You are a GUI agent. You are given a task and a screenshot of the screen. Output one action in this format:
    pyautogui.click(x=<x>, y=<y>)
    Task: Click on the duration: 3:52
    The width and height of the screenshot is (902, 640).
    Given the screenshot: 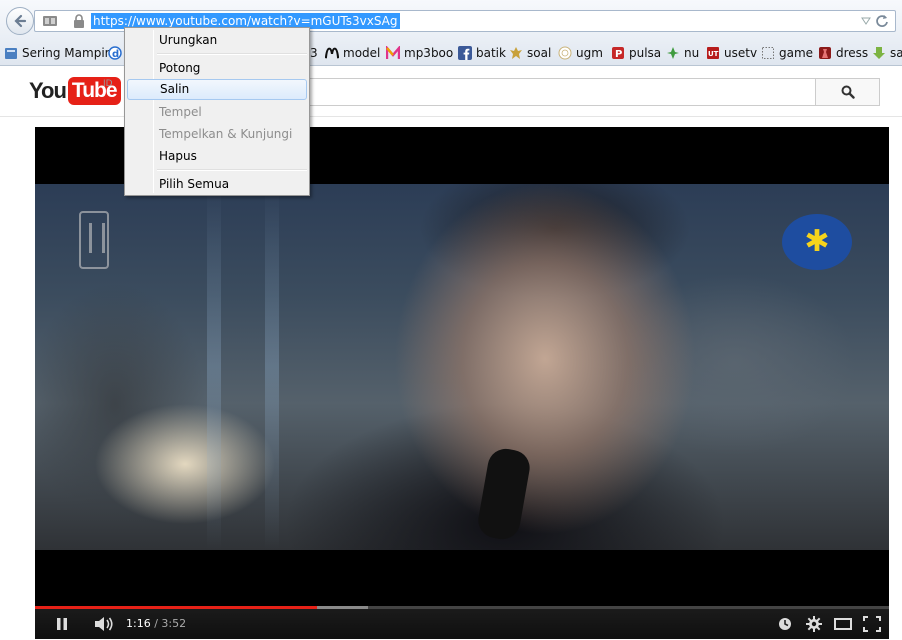 What is the action you would take?
    pyautogui.click(x=174, y=623)
    